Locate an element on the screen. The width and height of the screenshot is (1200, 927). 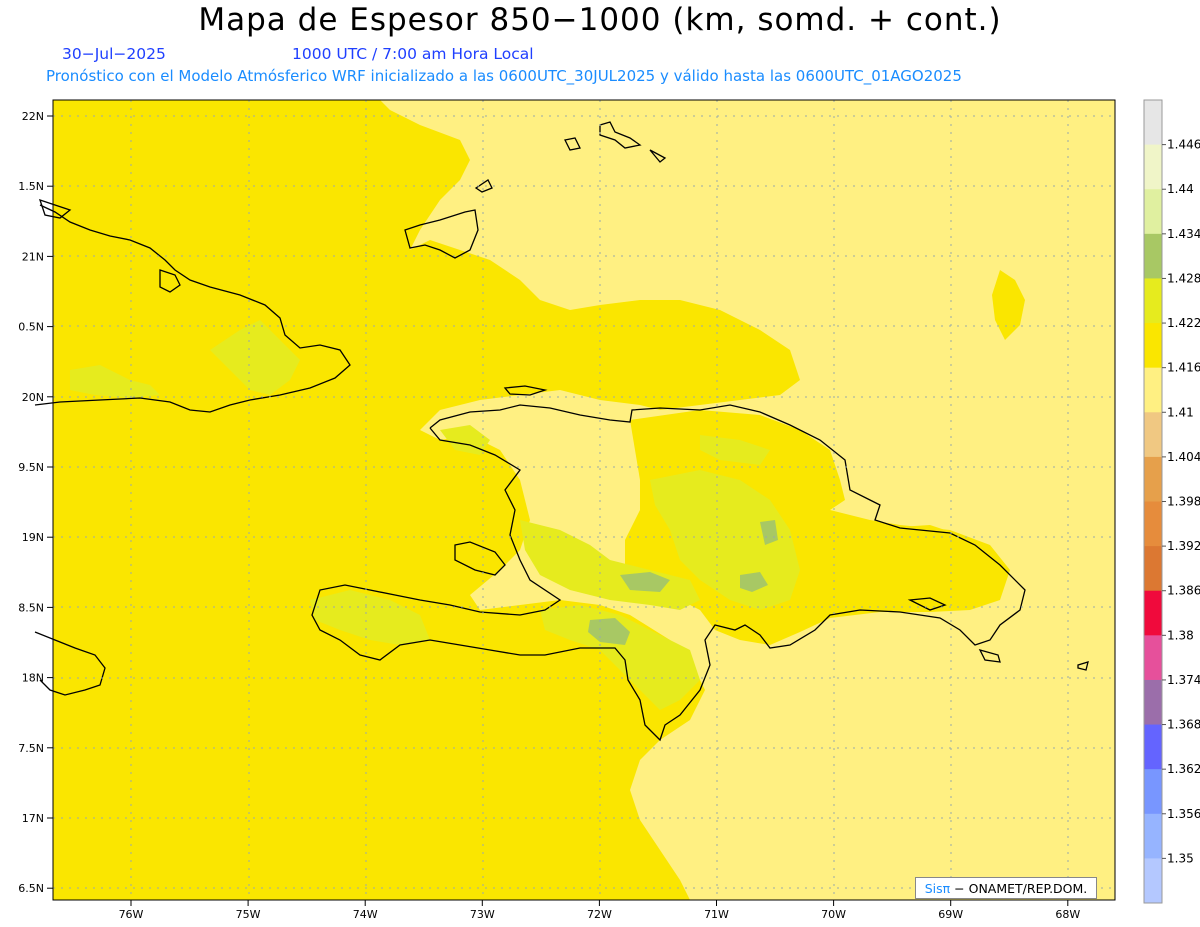
lon-tick-label: 70W is located at coordinates (833, 914).